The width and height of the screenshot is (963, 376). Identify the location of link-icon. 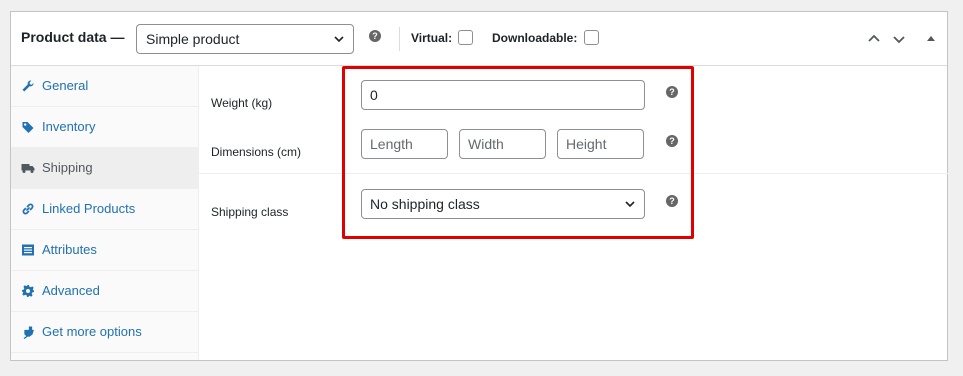
(28, 209).